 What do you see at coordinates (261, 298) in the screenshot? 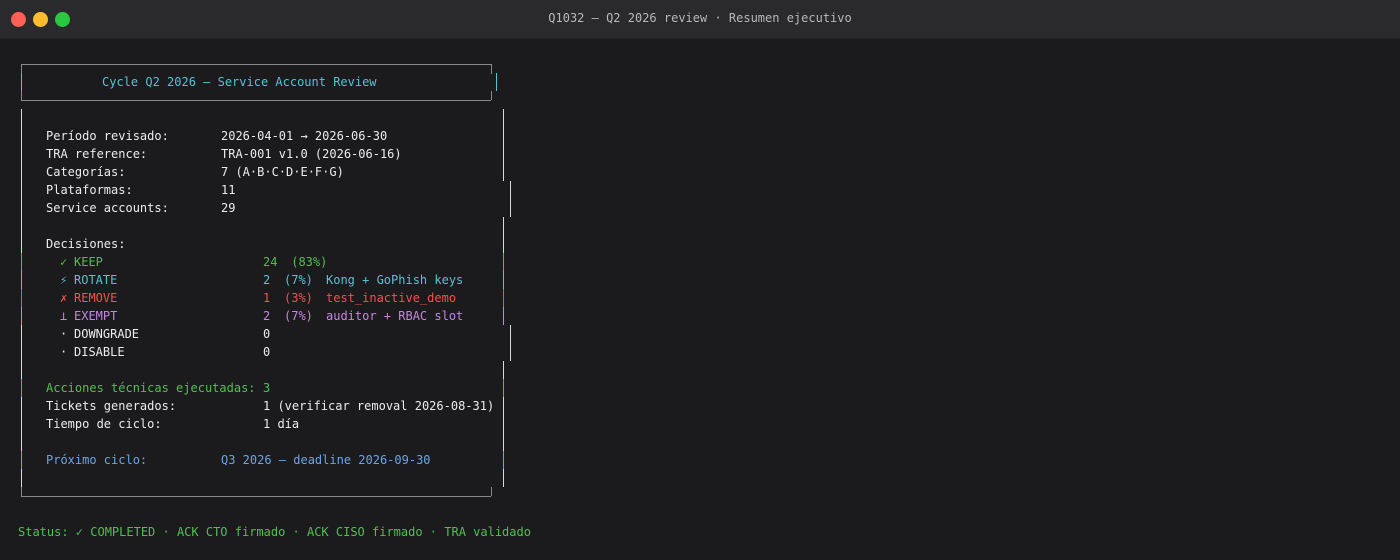
I see `decision-row-remove: ✗ REMOVE 1 (3%) test_inactive_demo` at bounding box center [261, 298].